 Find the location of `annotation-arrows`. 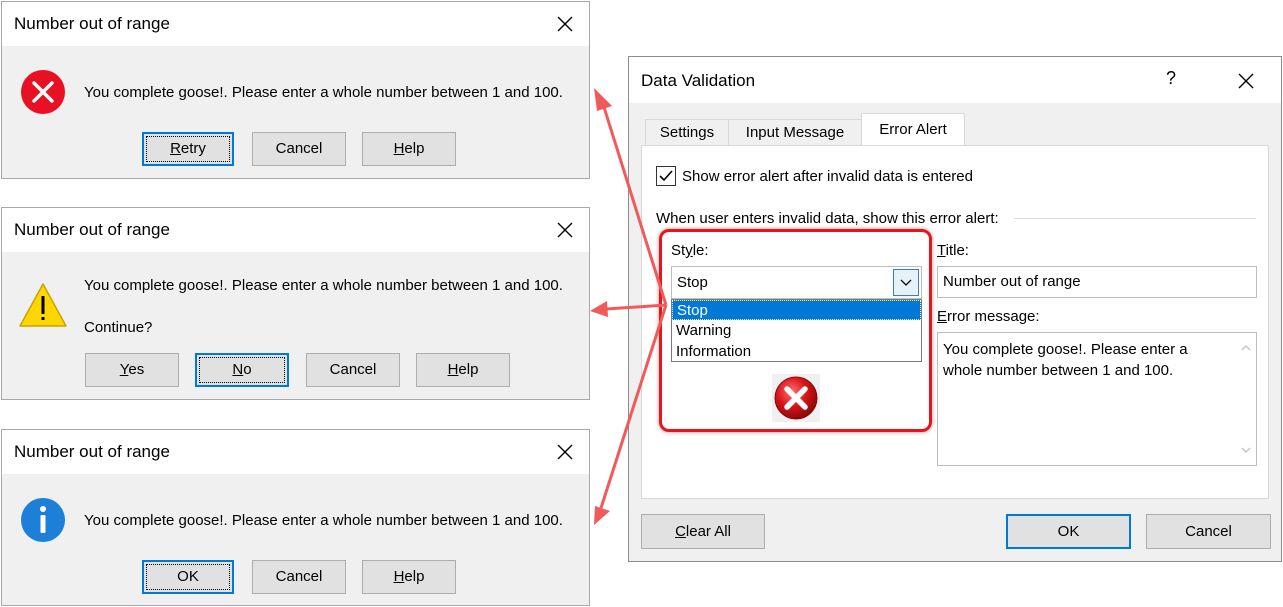

annotation-arrows is located at coordinates (629, 306).